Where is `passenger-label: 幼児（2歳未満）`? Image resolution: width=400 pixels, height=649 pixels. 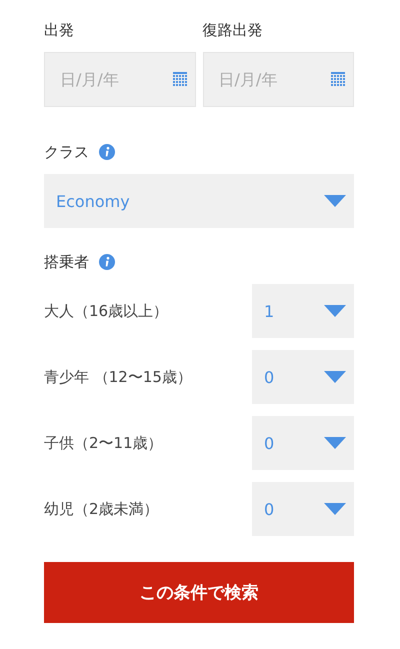 passenger-label: 幼児（2歳未満） is located at coordinates (101, 509).